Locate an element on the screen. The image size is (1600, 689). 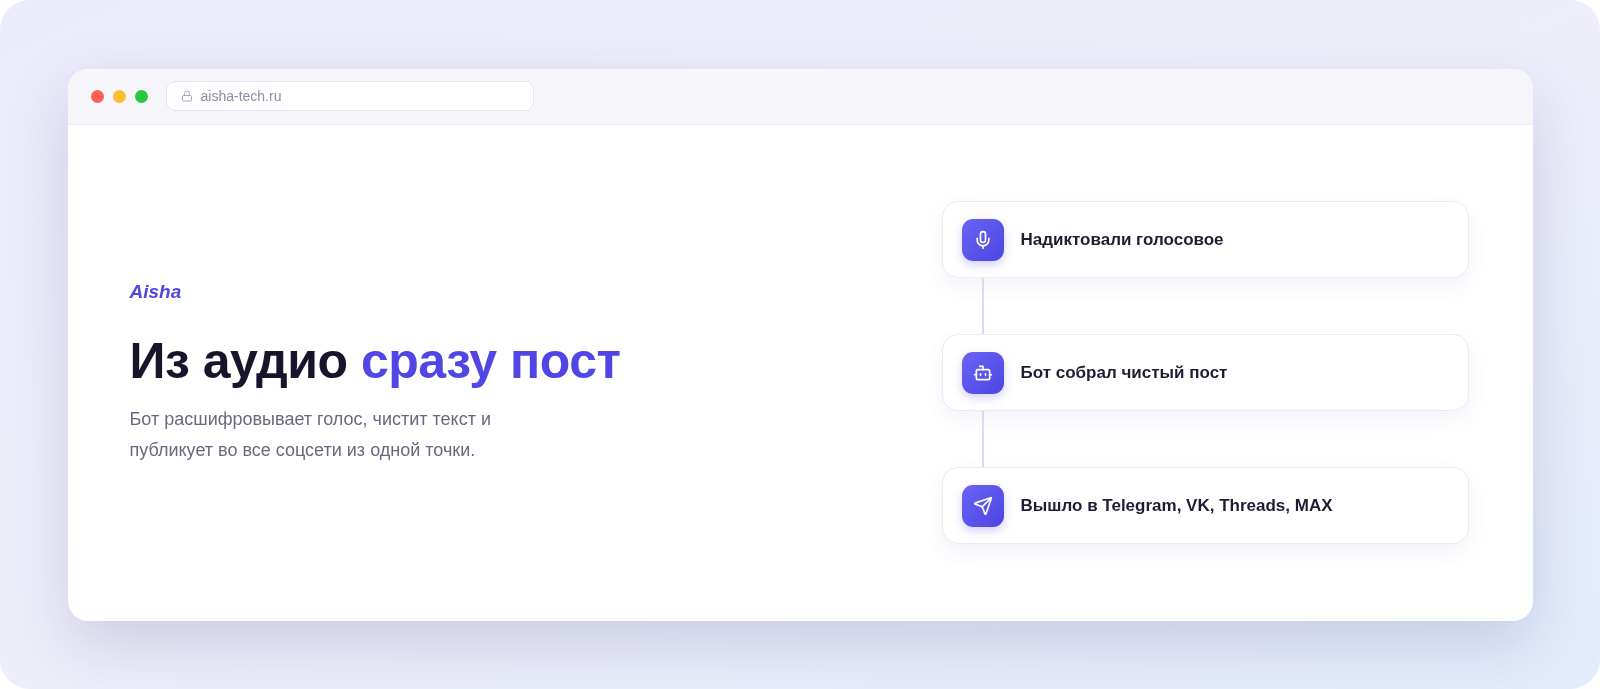
headline: Из аудио сразу пост is located at coordinates (375, 360).